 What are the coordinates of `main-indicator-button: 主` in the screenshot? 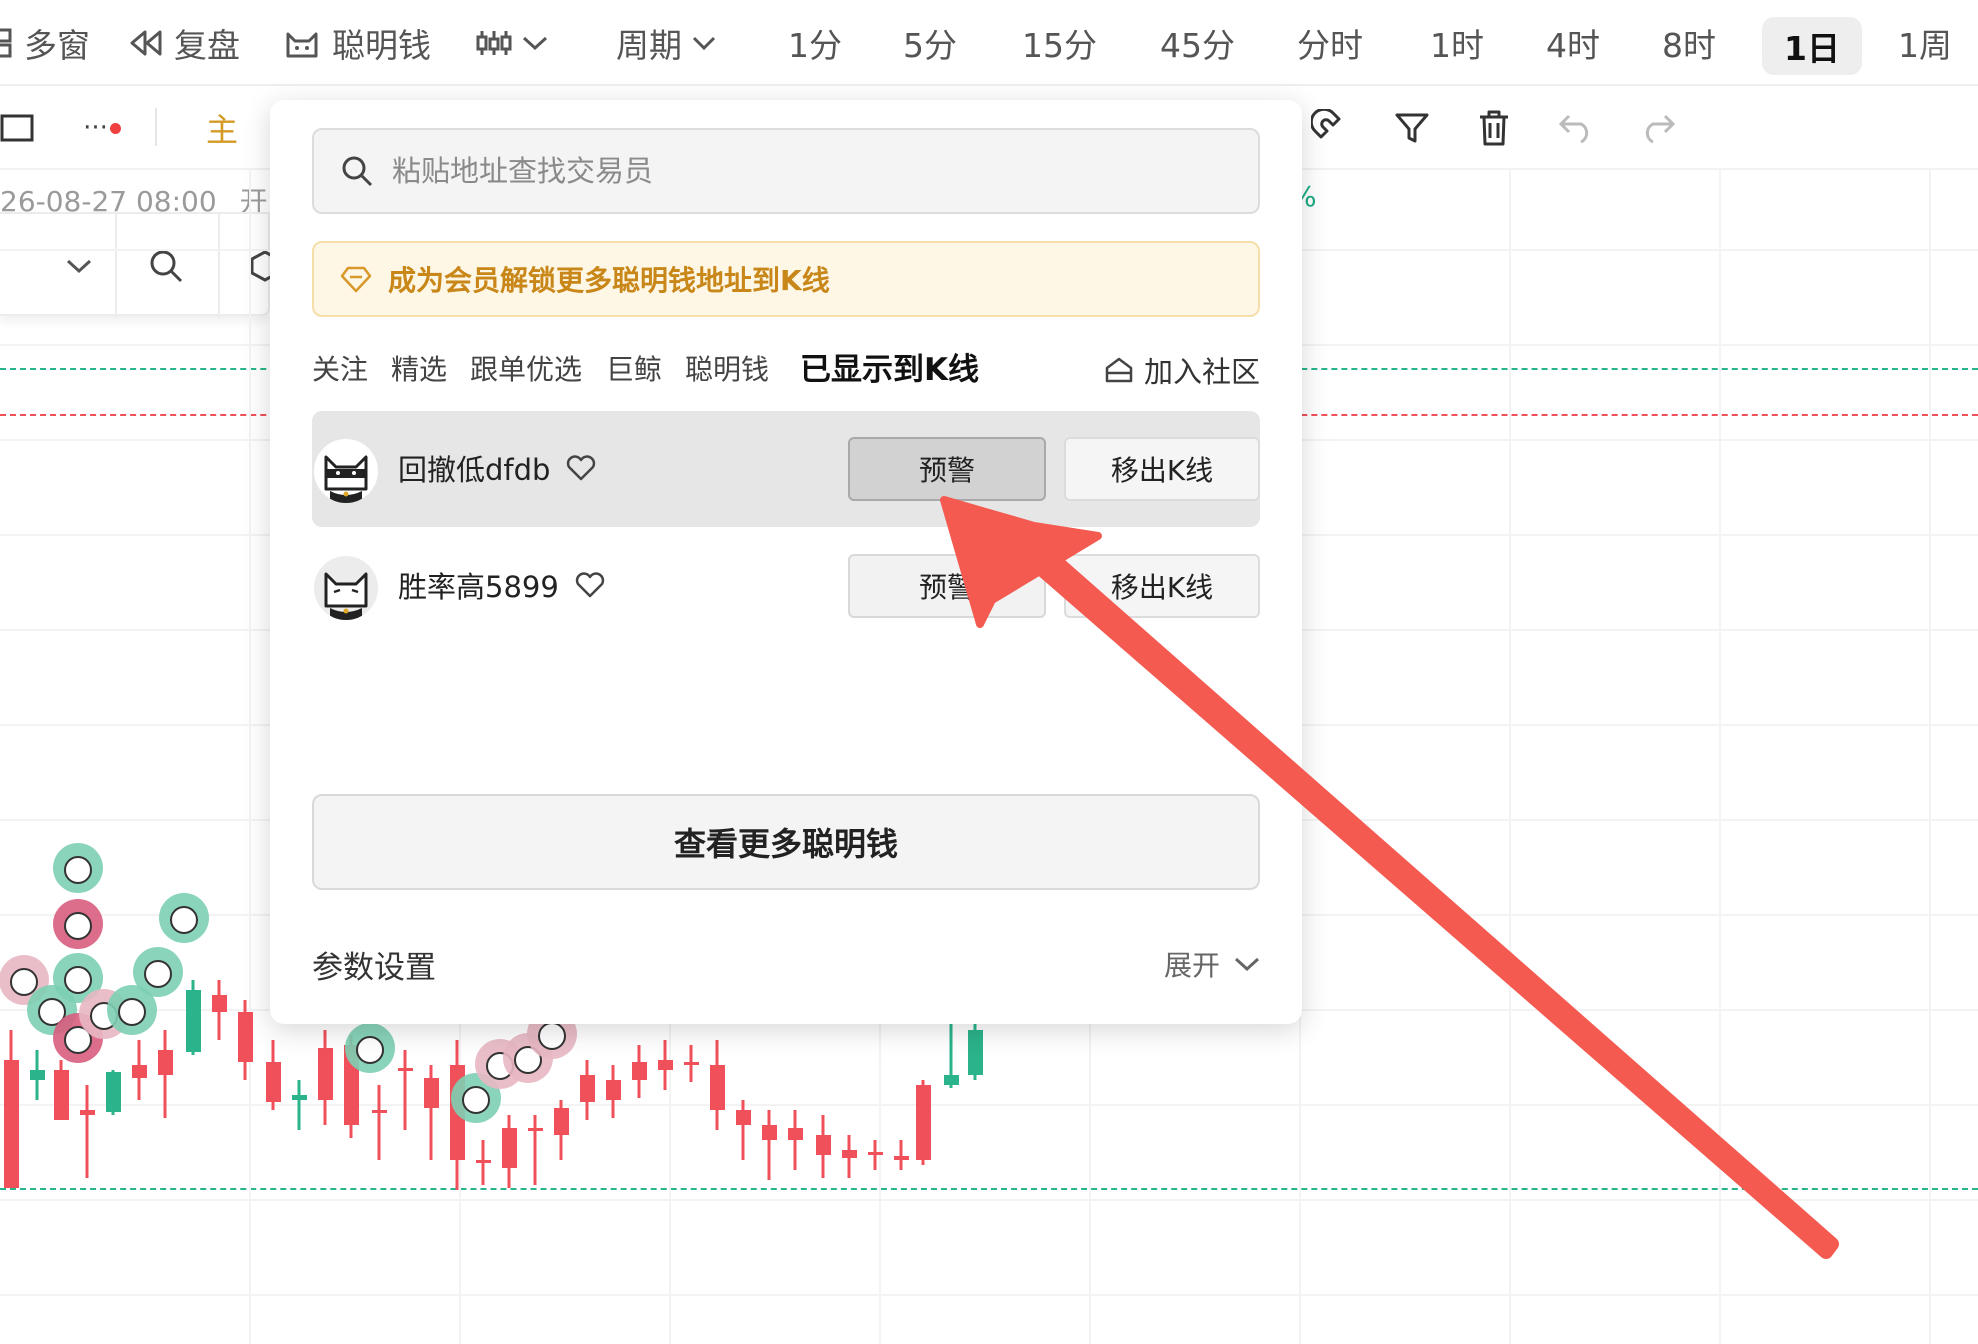 It's located at (222, 128).